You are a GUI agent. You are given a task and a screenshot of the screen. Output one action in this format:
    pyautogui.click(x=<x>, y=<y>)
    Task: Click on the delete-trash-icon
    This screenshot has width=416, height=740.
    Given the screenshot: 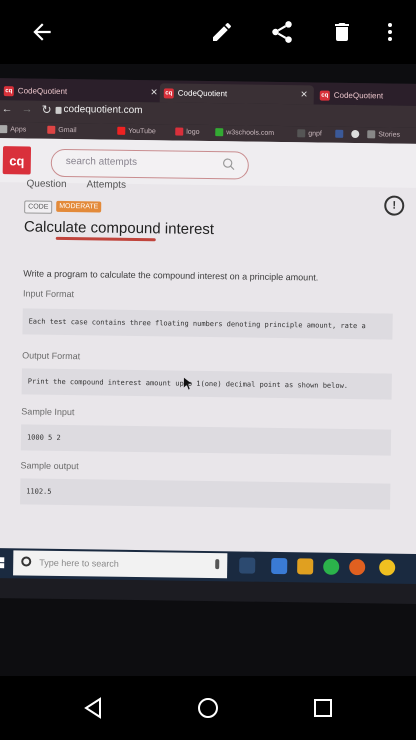 What is the action you would take?
    pyautogui.click(x=342, y=32)
    